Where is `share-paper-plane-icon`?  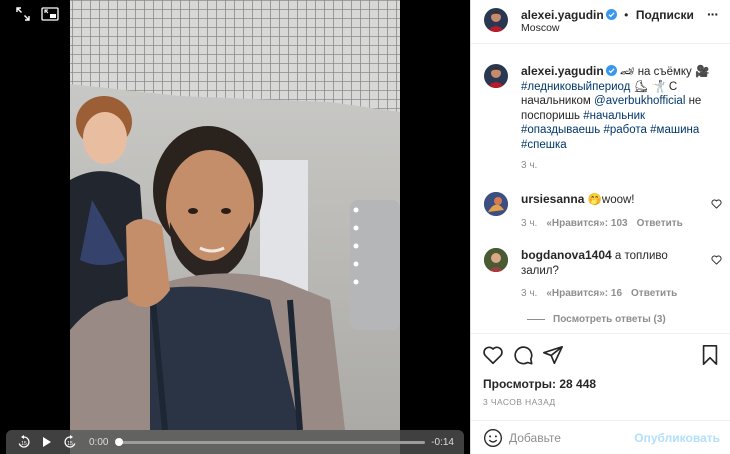
share-paper-plane-icon is located at coordinates (553, 355).